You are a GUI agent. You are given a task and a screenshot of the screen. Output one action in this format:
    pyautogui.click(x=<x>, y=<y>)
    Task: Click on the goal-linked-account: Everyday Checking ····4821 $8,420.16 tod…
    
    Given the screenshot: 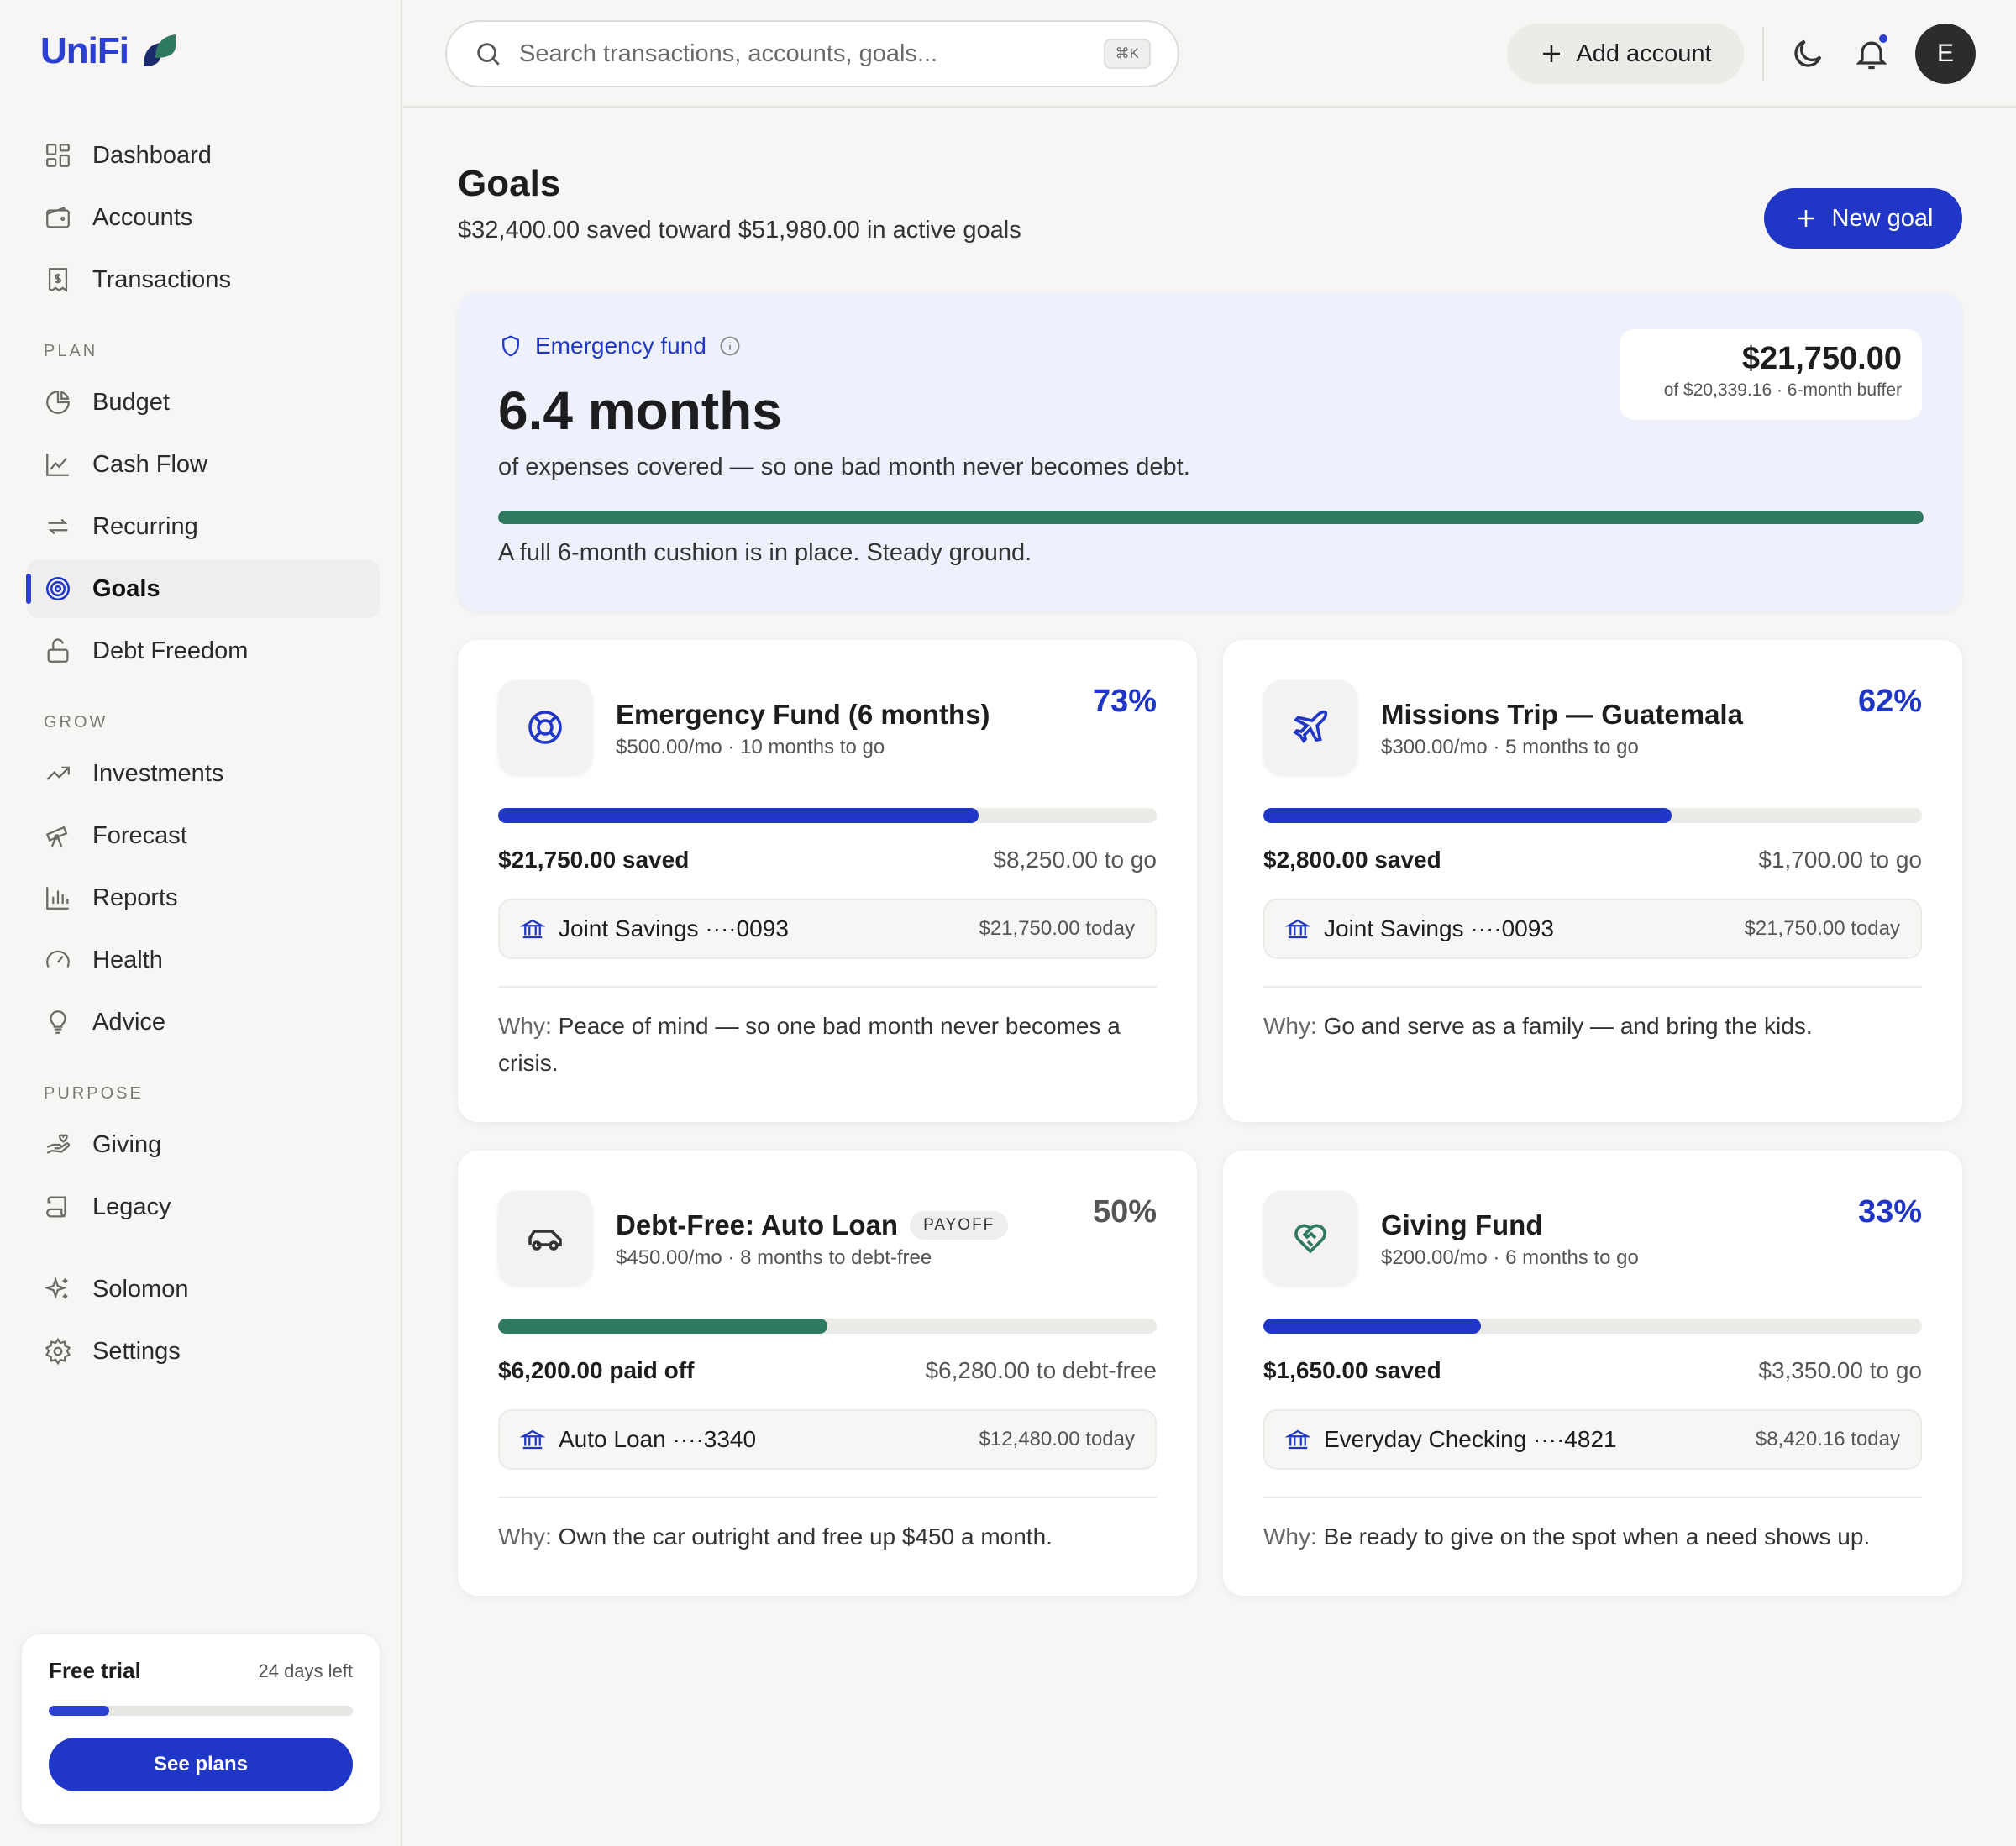 What is the action you would take?
    pyautogui.click(x=1592, y=1439)
    